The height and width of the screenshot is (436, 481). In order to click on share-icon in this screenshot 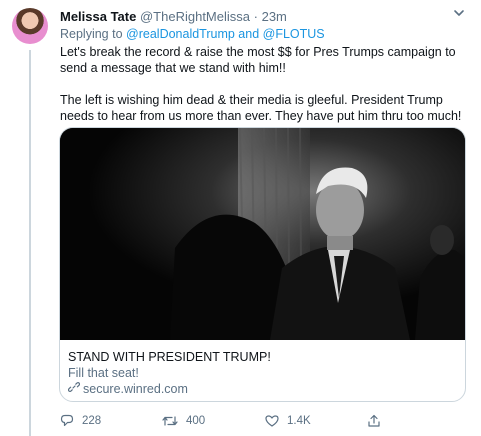, I will do `click(374, 421)`.